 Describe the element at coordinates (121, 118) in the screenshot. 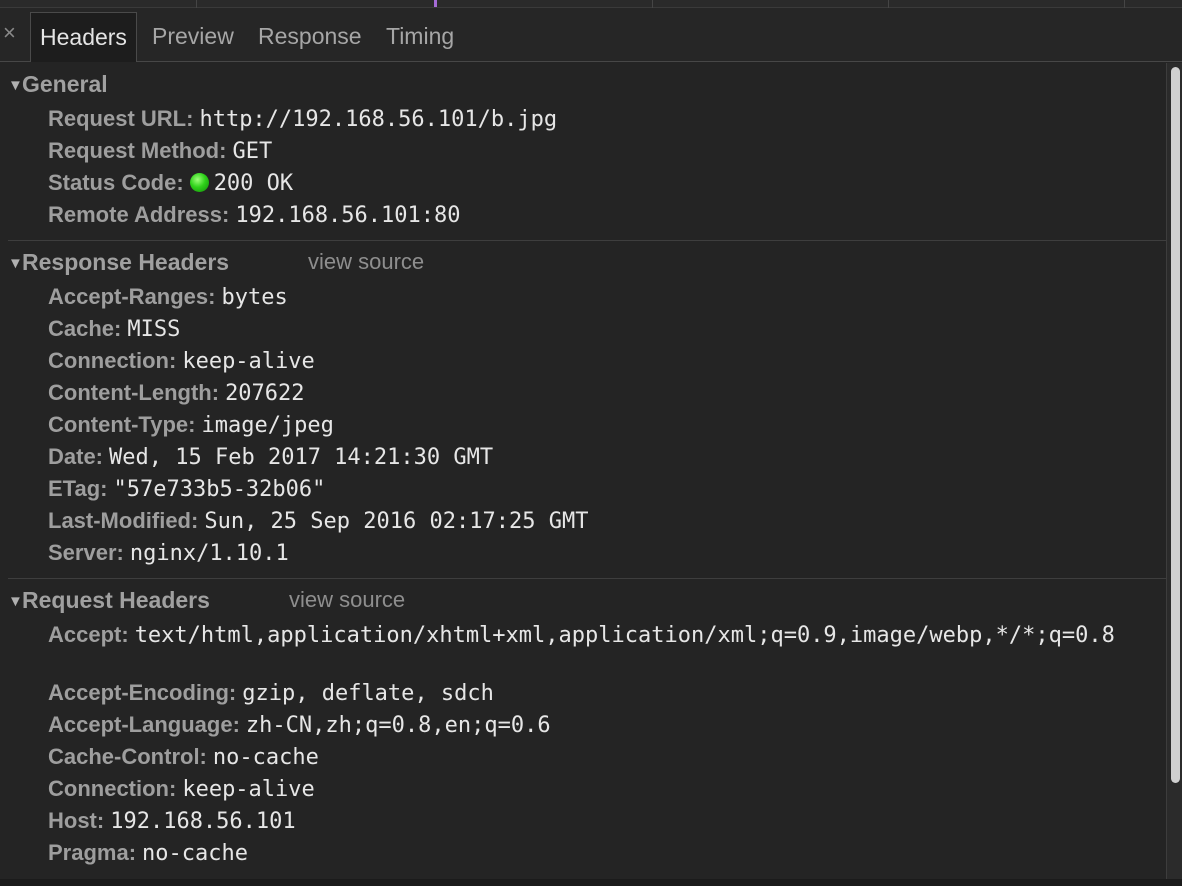

I see `header-key: Request URL:` at that location.